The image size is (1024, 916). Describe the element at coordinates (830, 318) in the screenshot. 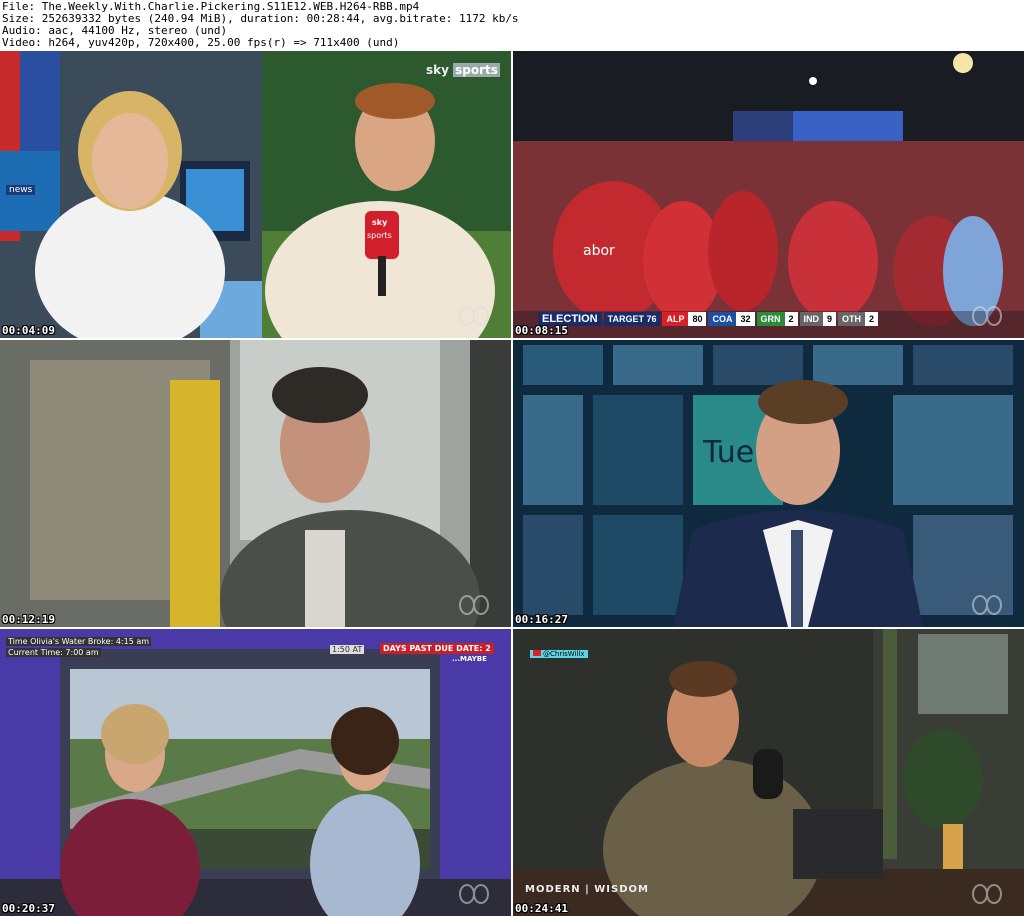

I see `seat-count: 9` at that location.